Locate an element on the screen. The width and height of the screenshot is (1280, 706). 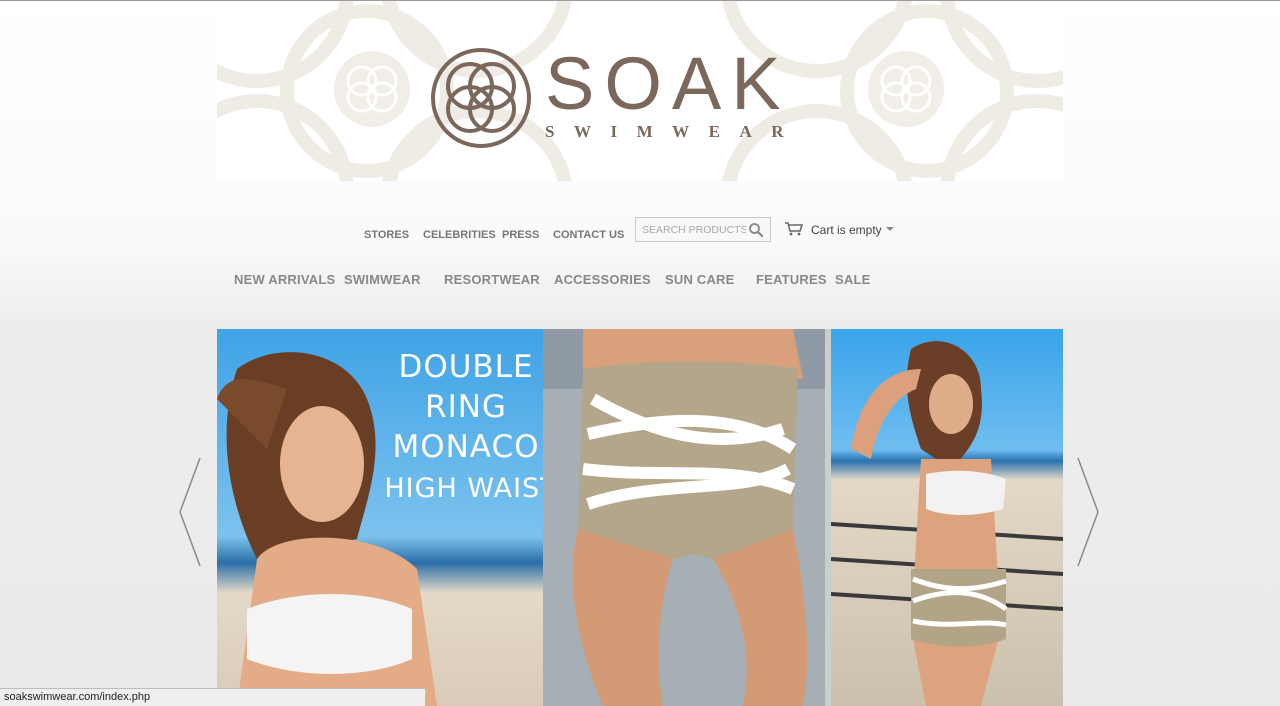
brand-subtitle: SWIMWEAR is located at coordinates (674, 131).